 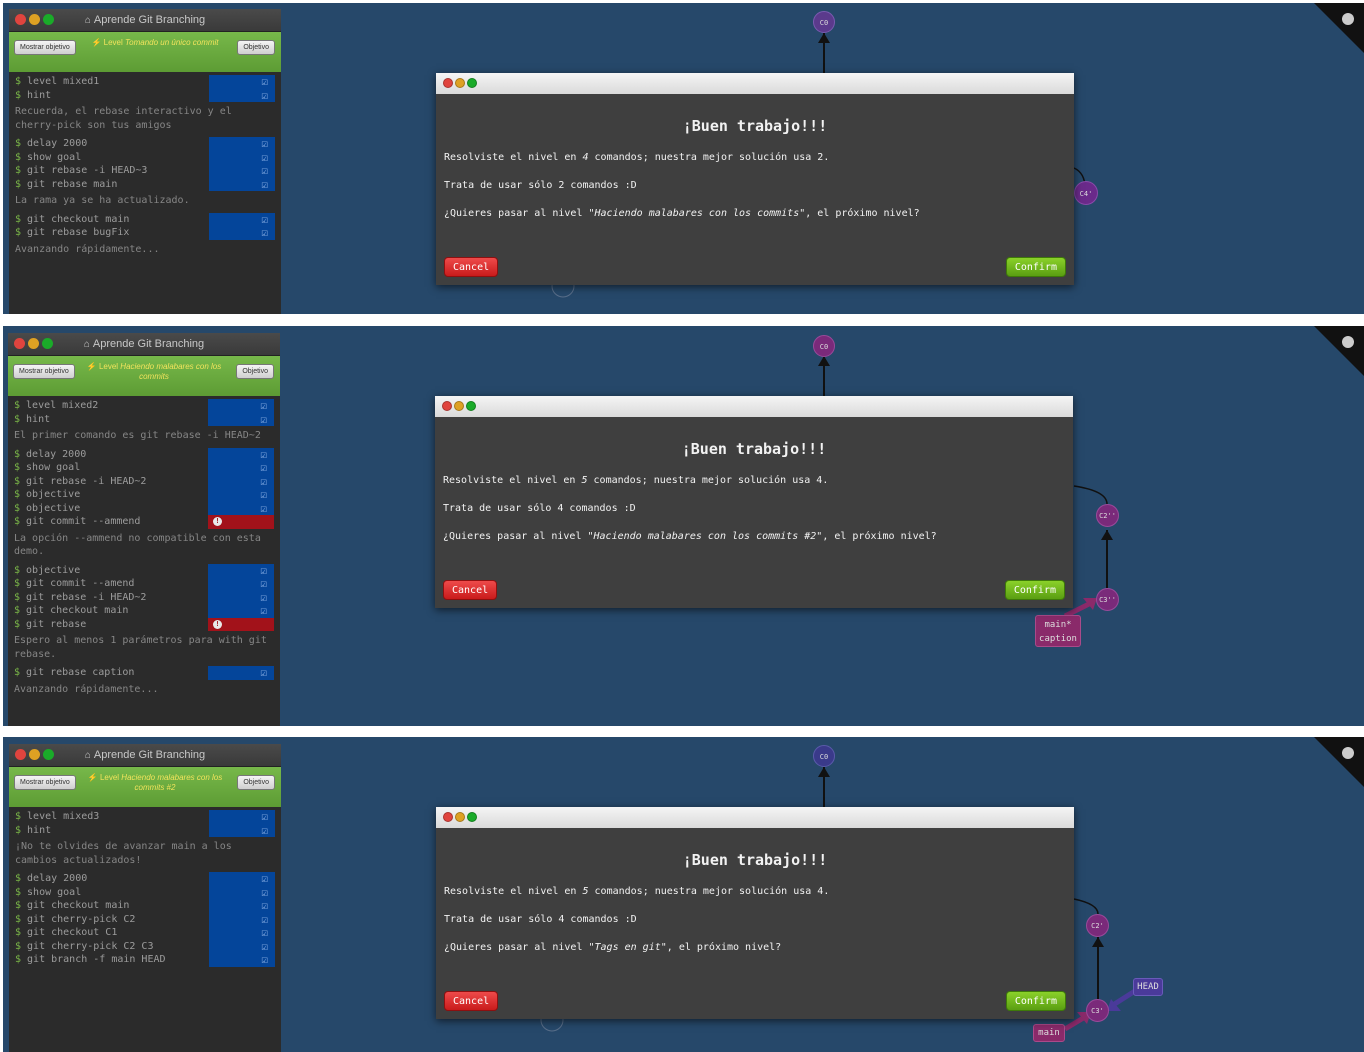 What do you see at coordinates (1049, 1033) in the screenshot?
I see `main-branch-label: main` at bounding box center [1049, 1033].